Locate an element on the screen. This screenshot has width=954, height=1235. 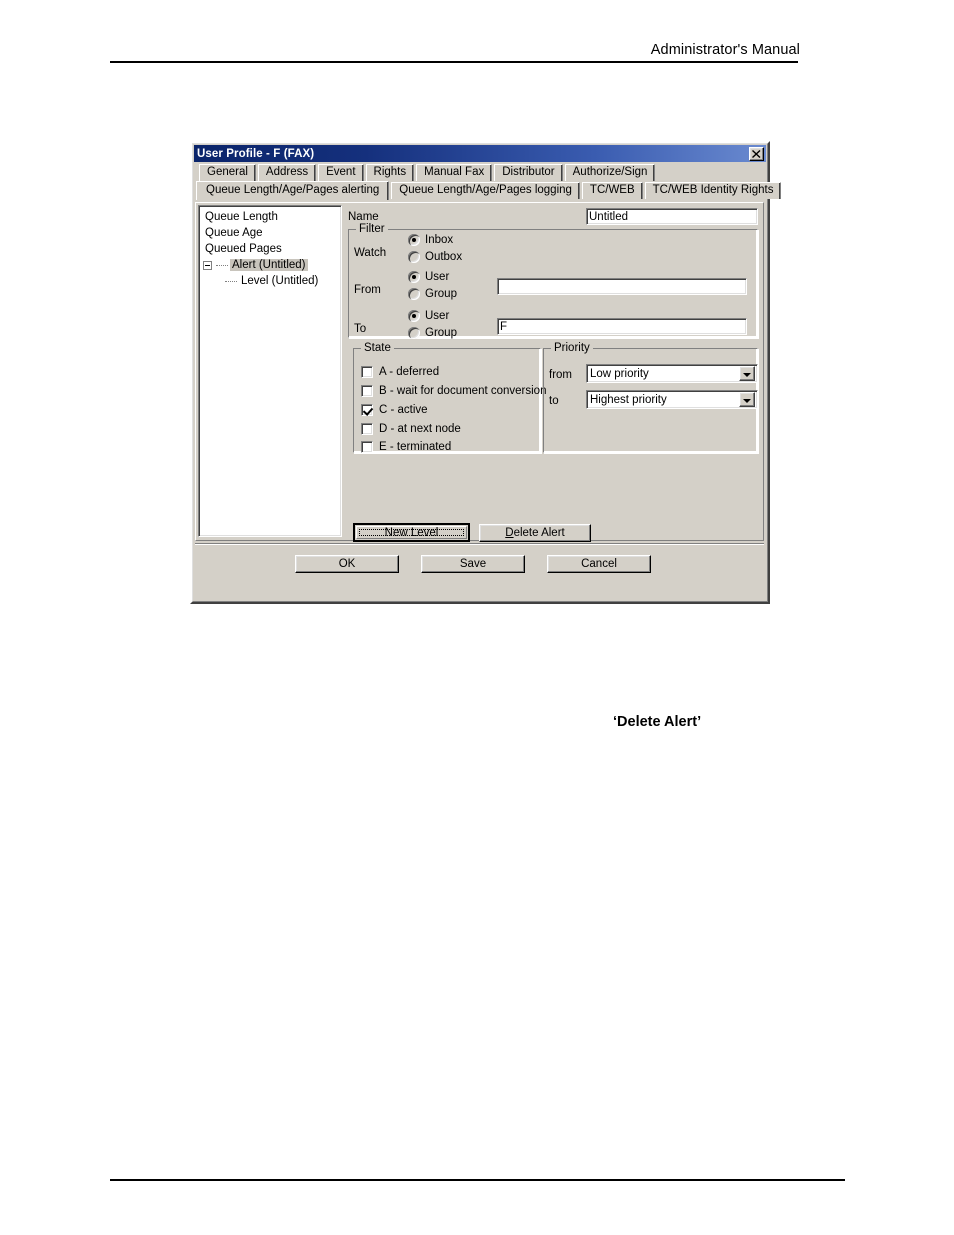
from-label: From is located at coordinates (367, 290).